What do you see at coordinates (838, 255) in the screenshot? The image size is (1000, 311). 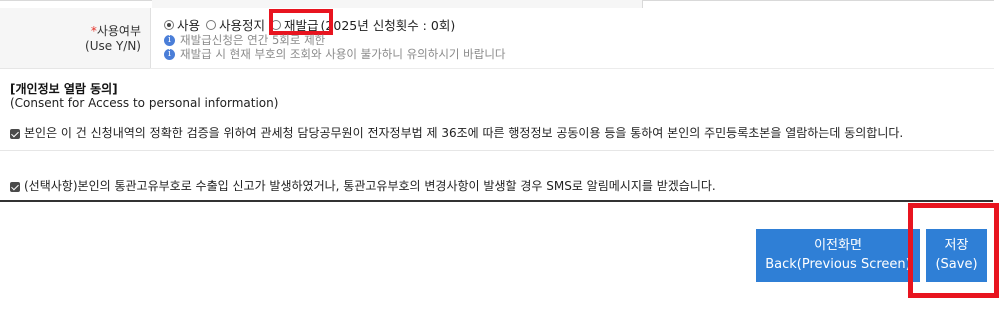 I see `back-button: 이전화면 Back(Previous Screen)` at bounding box center [838, 255].